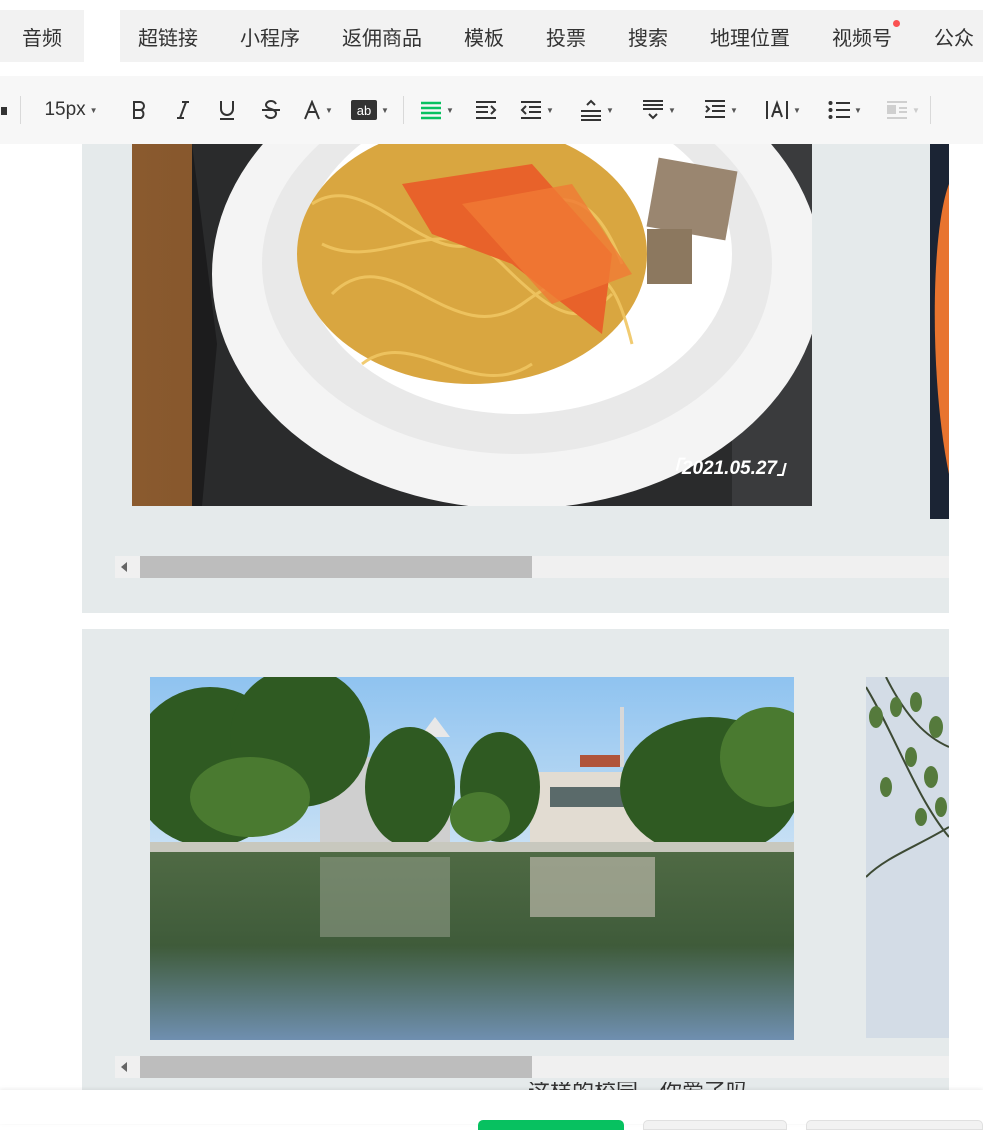 This screenshot has height=1130, width=983. I want to click on align-dropdown: ▼, so click(437, 110).